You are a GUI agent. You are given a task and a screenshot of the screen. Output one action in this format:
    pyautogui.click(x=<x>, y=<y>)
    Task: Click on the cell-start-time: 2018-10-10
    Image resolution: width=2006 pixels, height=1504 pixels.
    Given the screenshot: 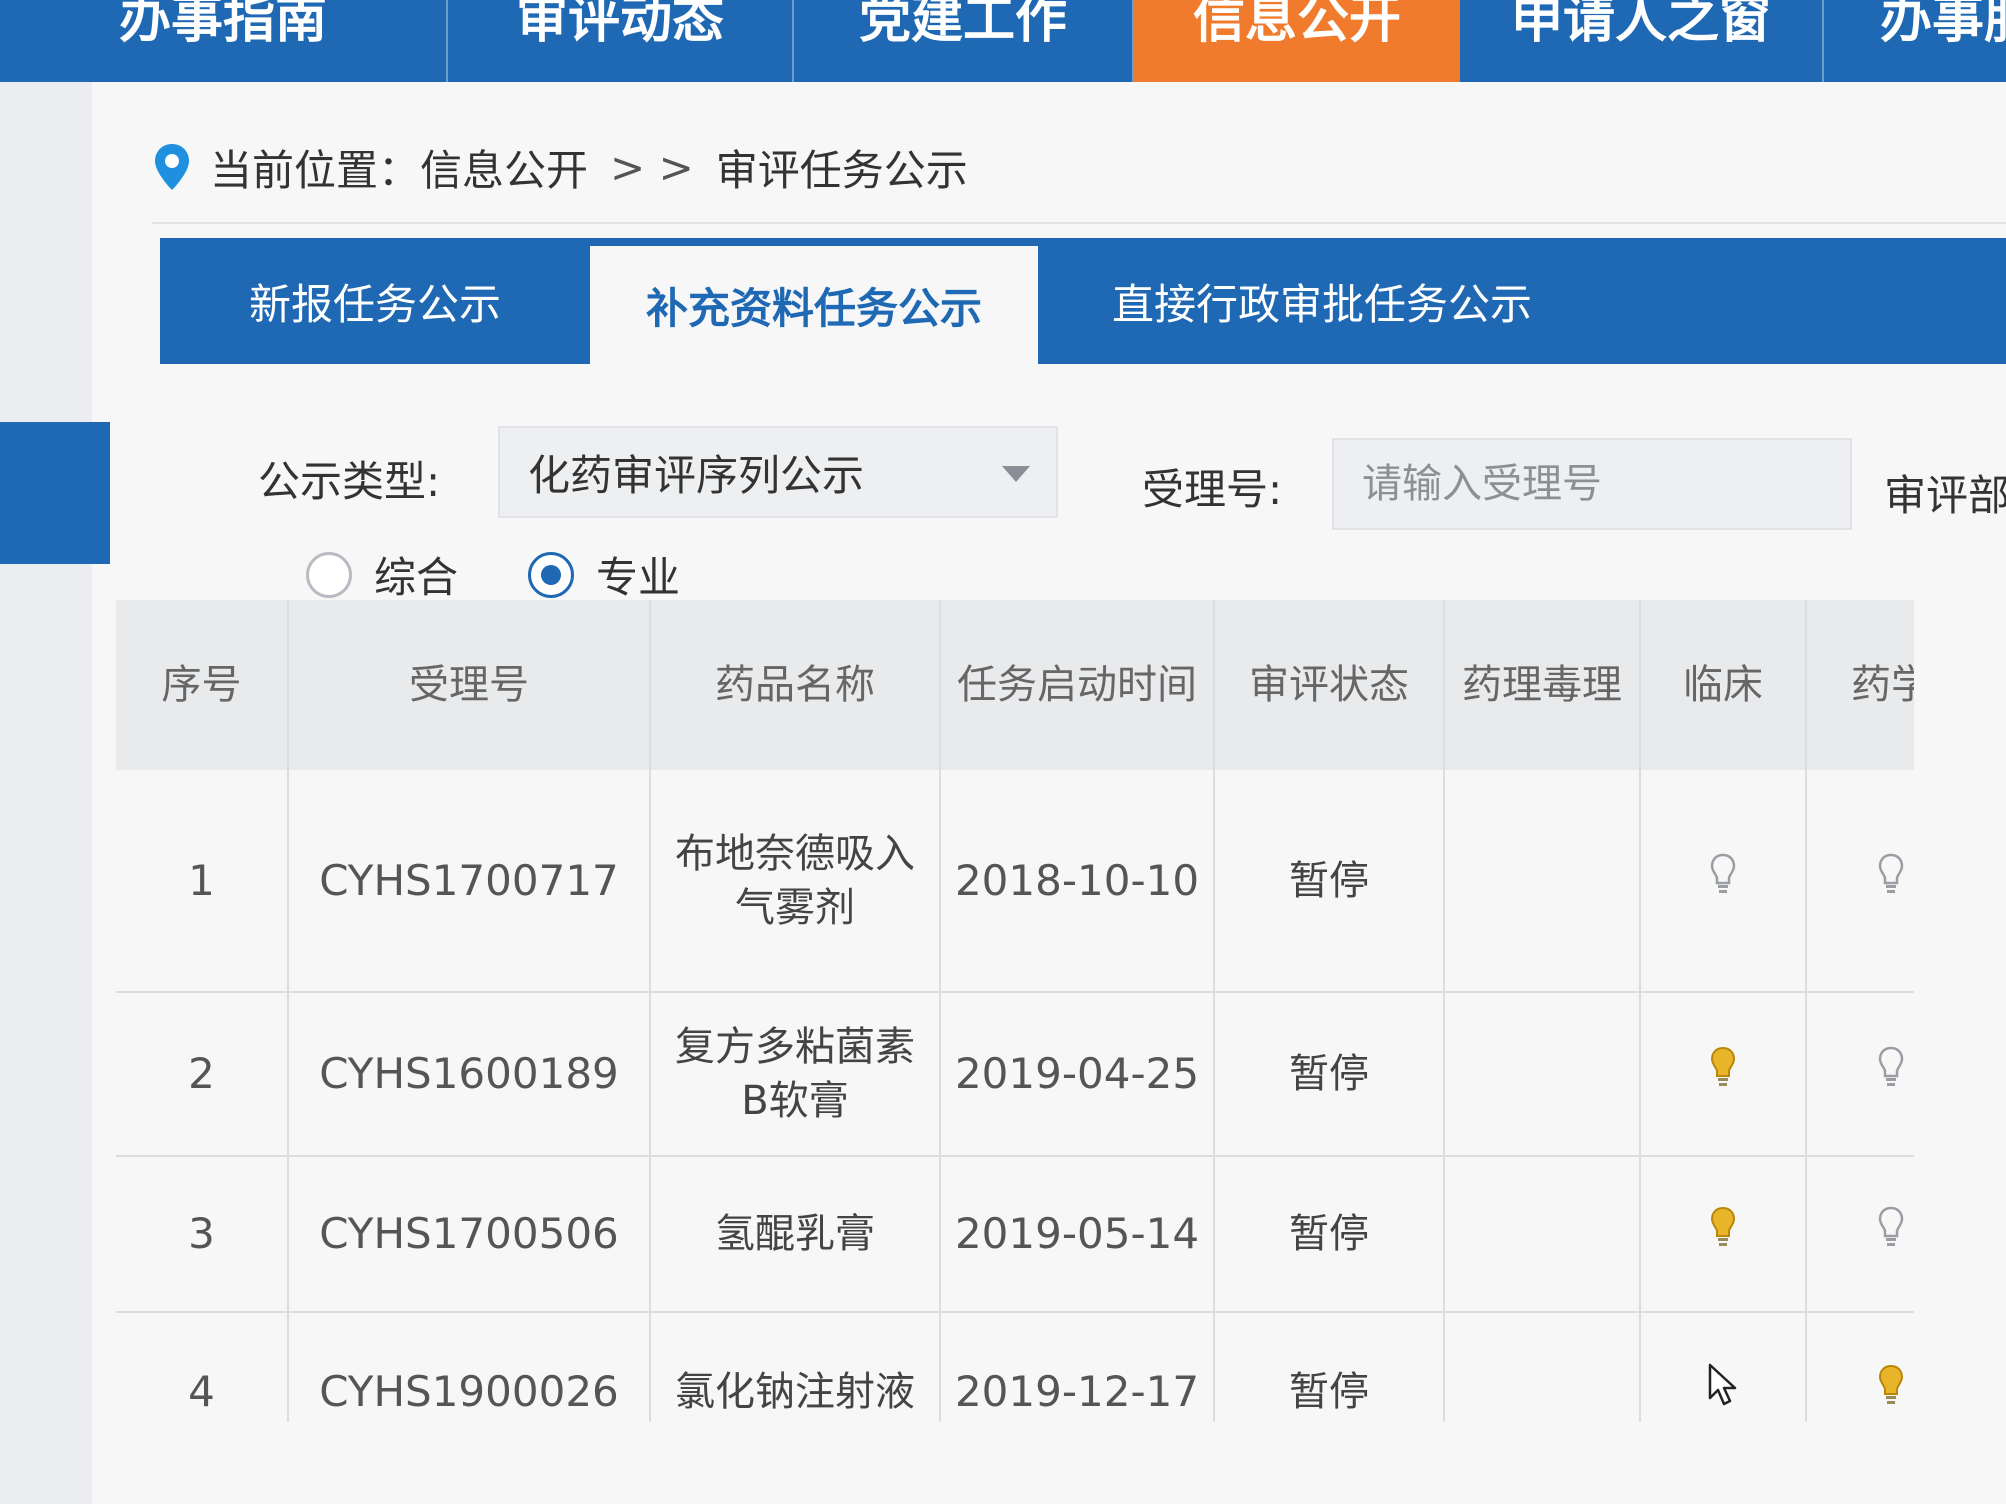 What is the action you would take?
    pyautogui.click(x=1077, y=881)
    